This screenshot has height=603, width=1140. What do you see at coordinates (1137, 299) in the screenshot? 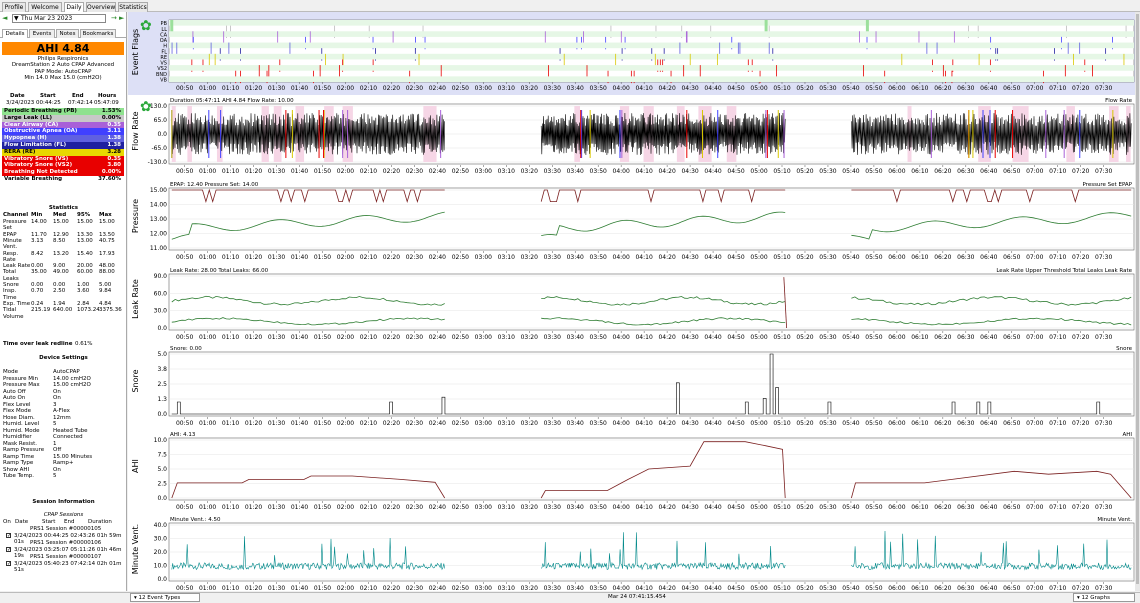
I see `scrollbar-thumb` at bounding box center [1137, 299].